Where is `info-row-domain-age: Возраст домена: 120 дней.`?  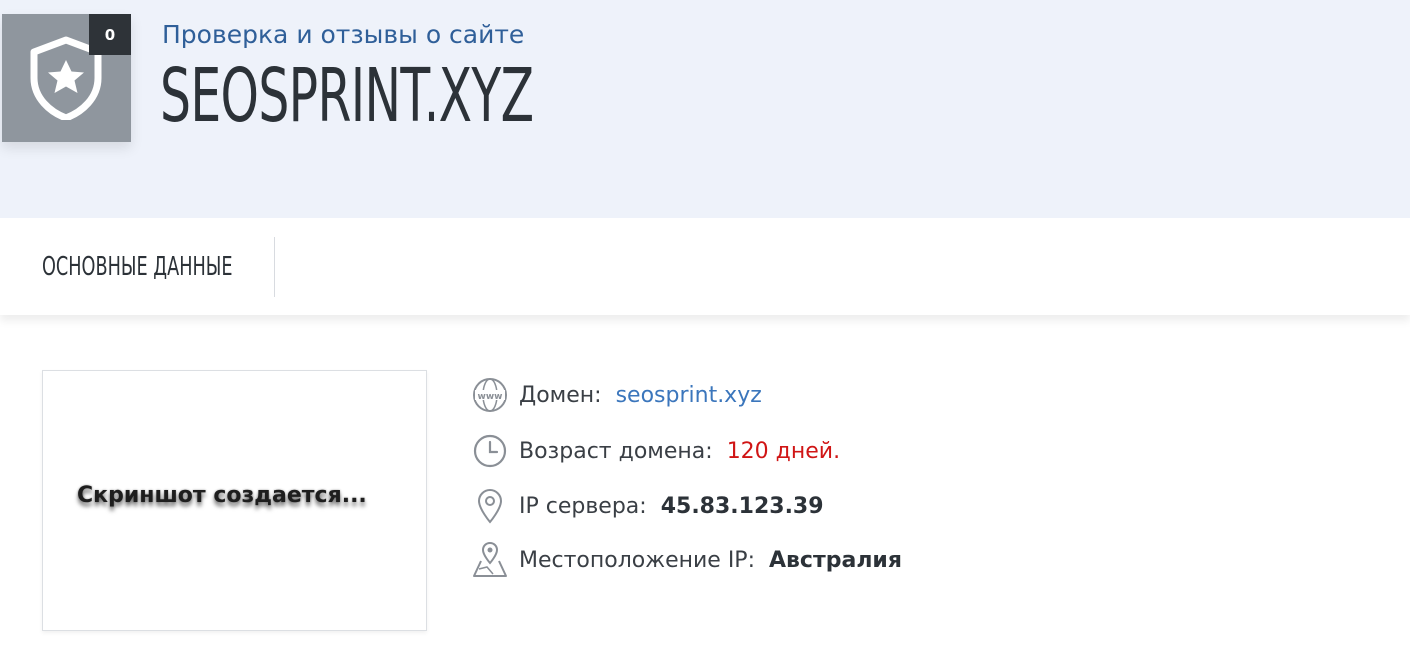
info-row-domain-age: Возраст домена: 120 дней. is located at coordinates (655, 451).